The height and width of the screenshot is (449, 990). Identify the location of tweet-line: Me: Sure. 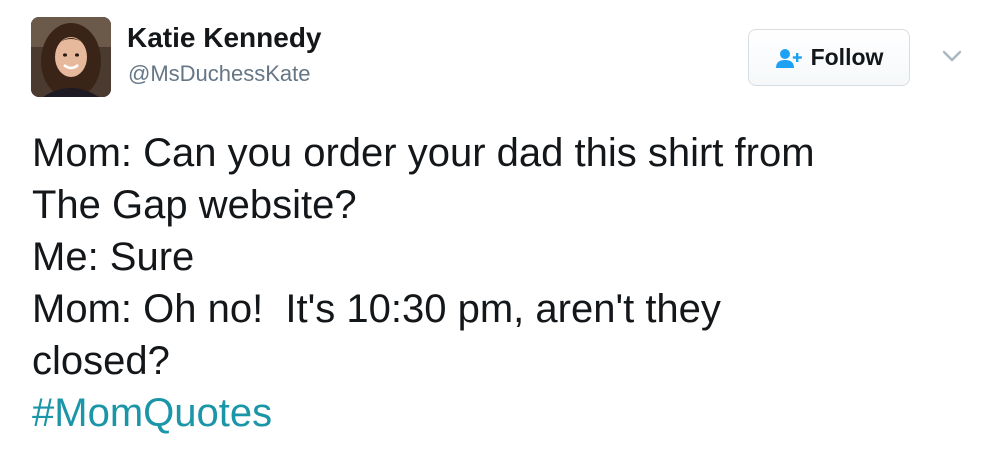
(113, 257).